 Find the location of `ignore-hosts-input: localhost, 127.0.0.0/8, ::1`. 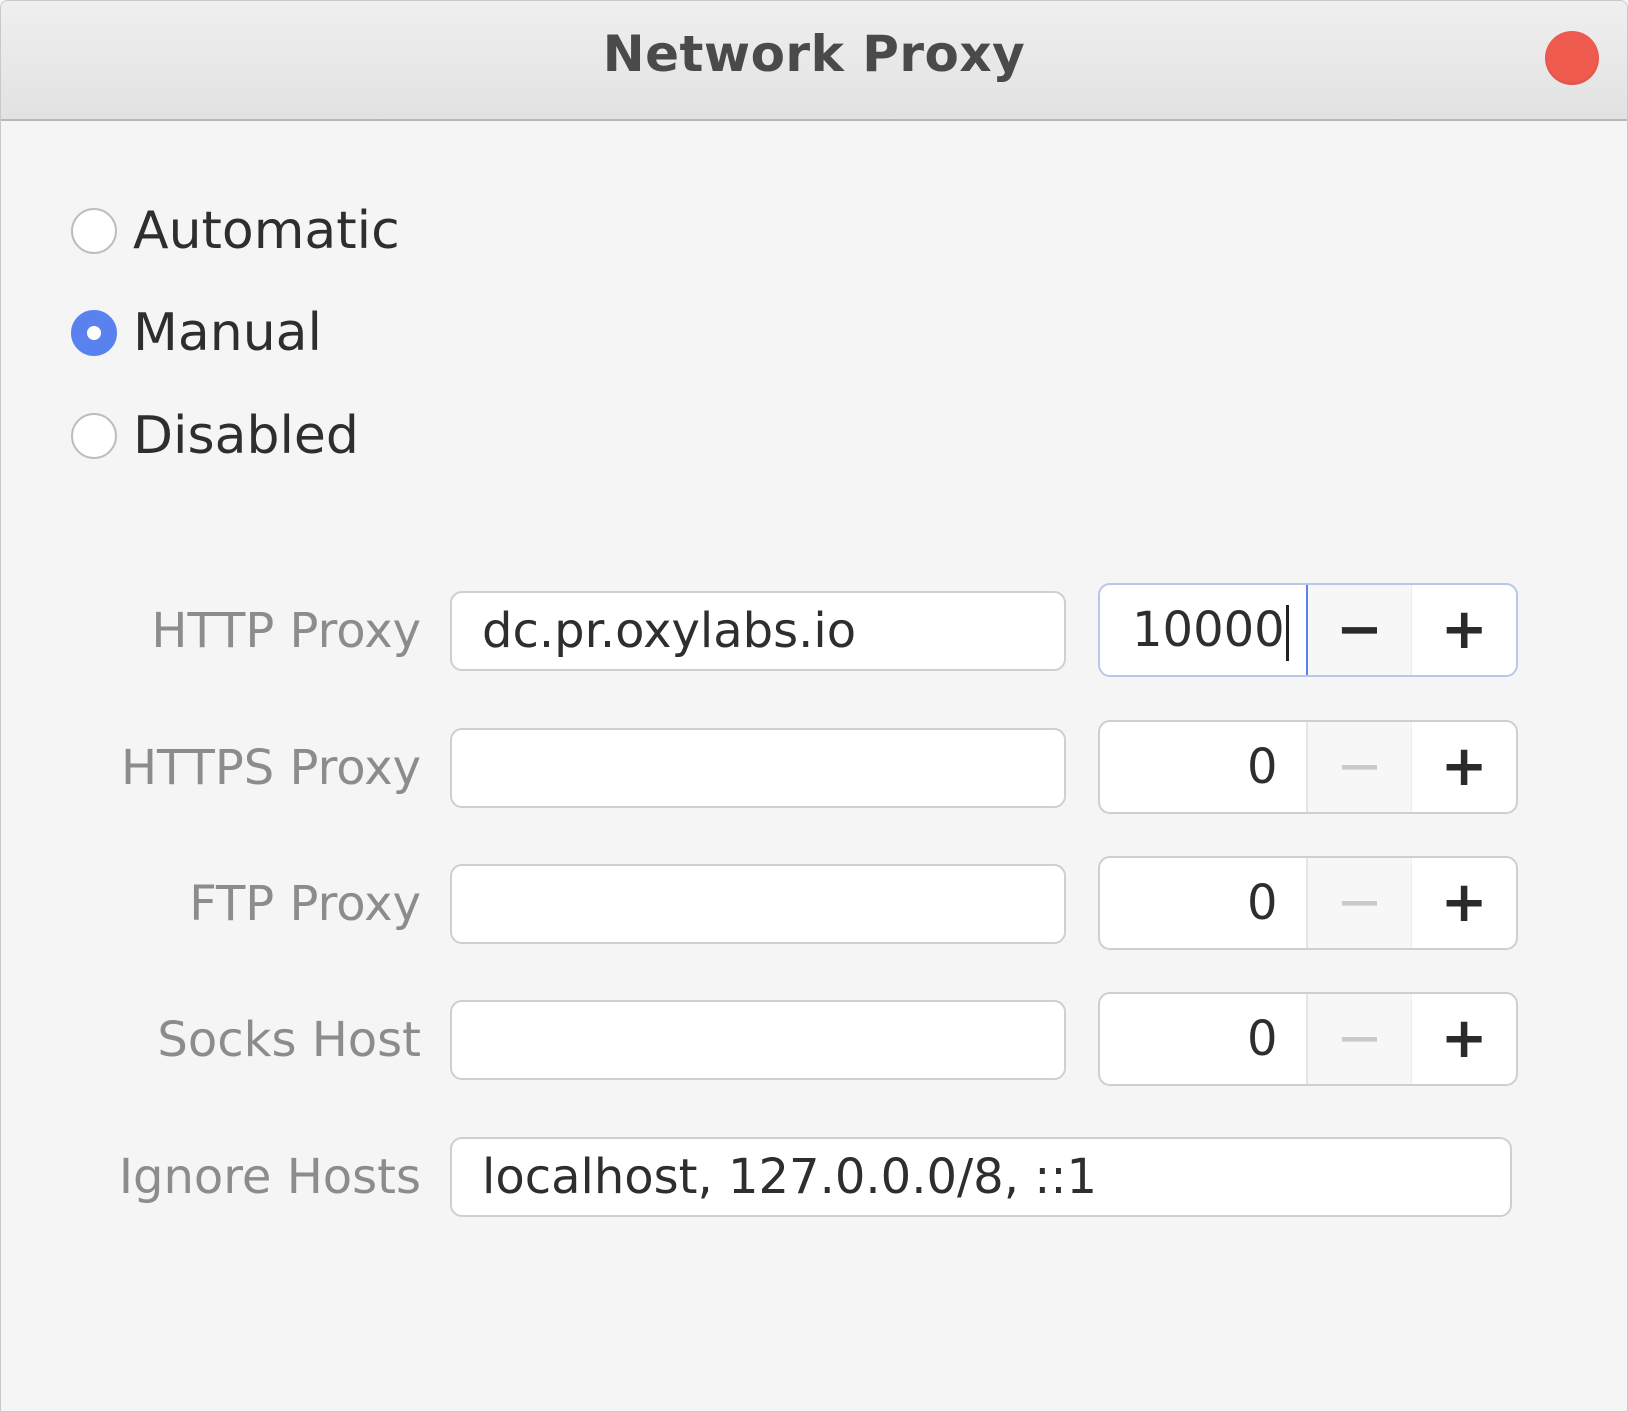

ignore-hosts-input: localhost, 127.0.0.0/8, ::1 is located at coordinates (981, 1177).